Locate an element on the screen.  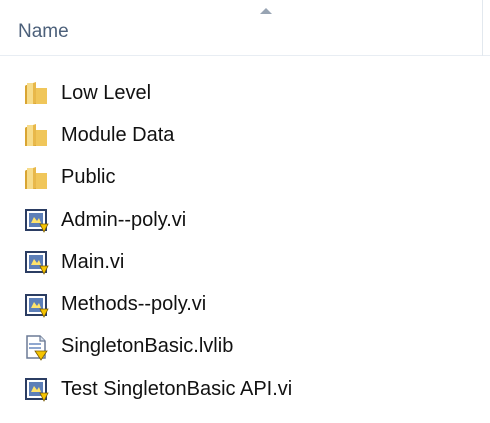
file-name: Low Level is located at coordinates (106, 92).